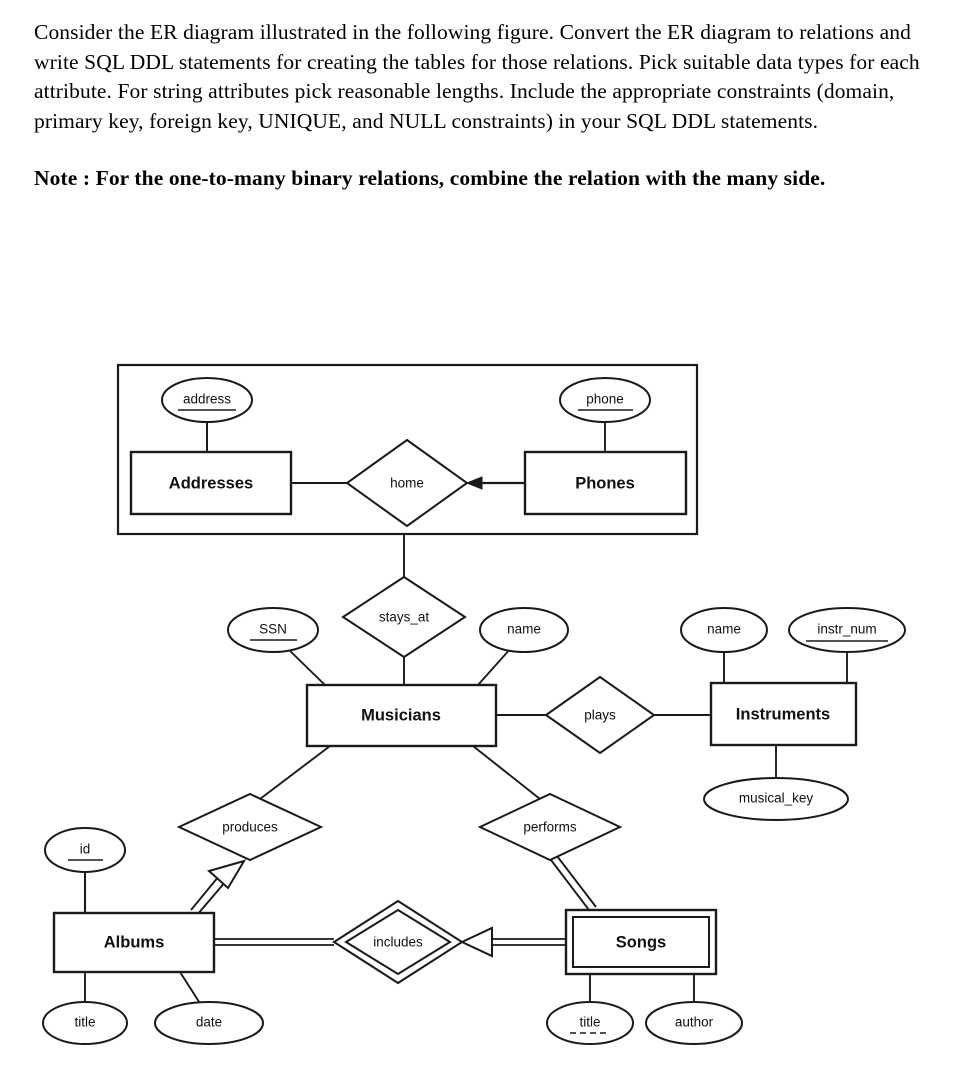  I want to click on attribute-ssn-label: SSN, so click(273, 629).